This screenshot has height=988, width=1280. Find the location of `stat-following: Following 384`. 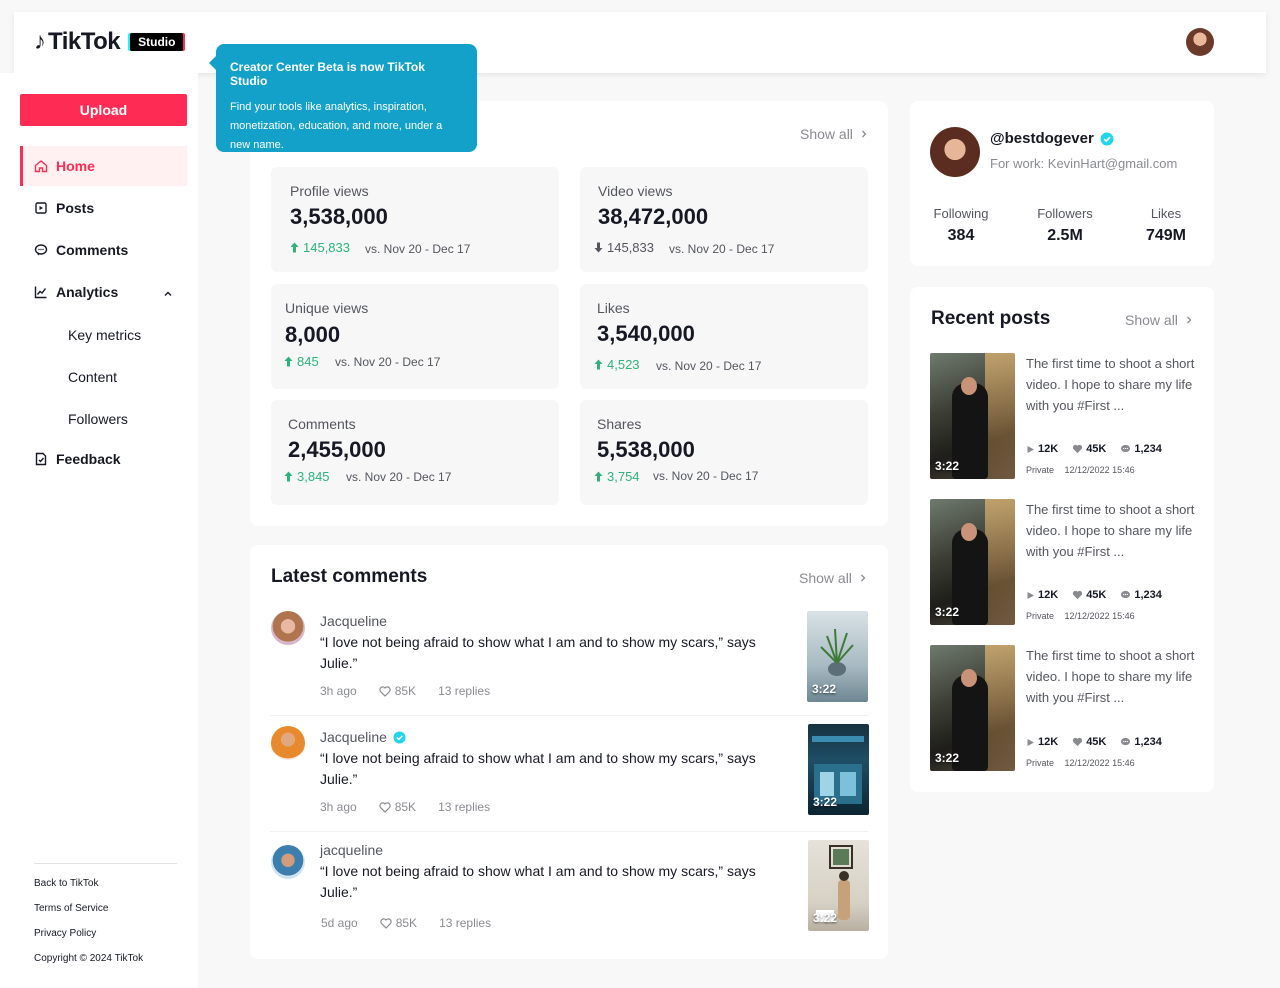

stat-following: Following 384 is located at coordinates (961, 225).